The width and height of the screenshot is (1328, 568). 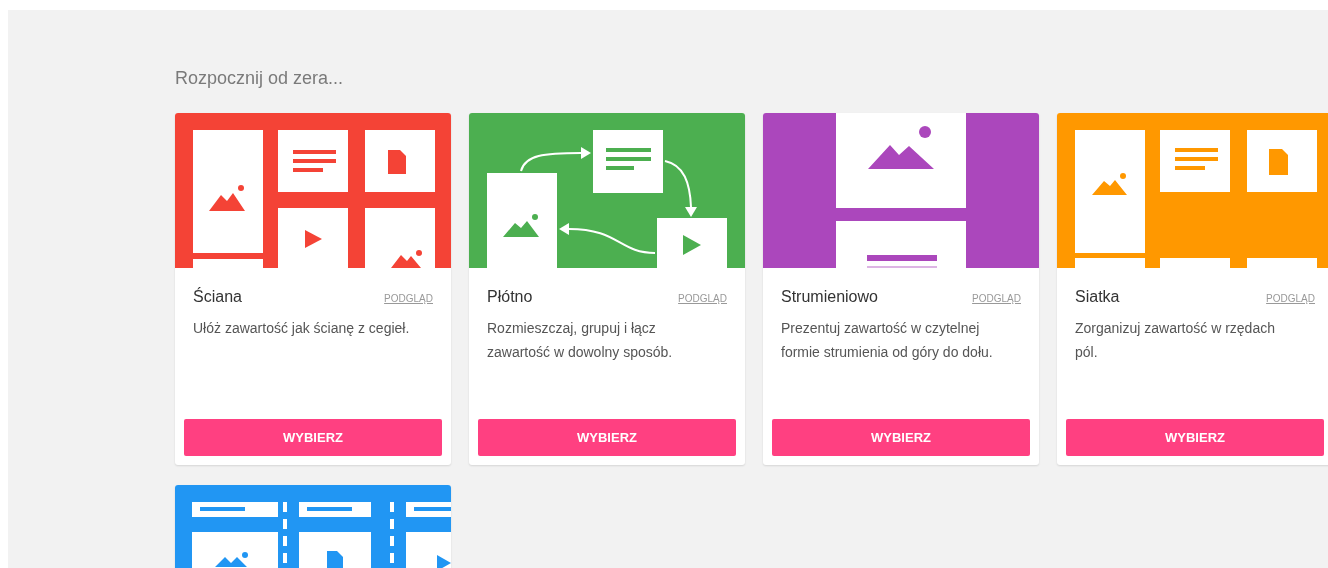 I want to click on card-title: Ściana, so click(x=217, y=297).